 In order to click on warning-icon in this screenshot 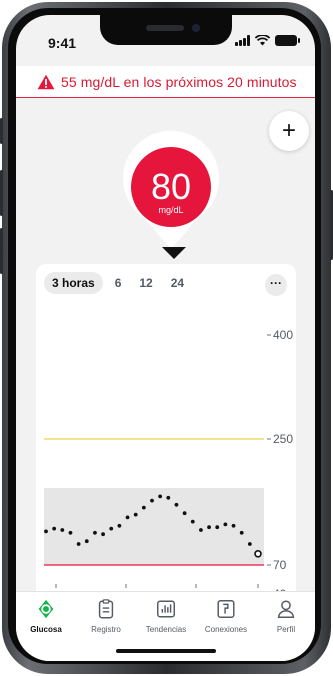, I will do `click(46, 81)`.